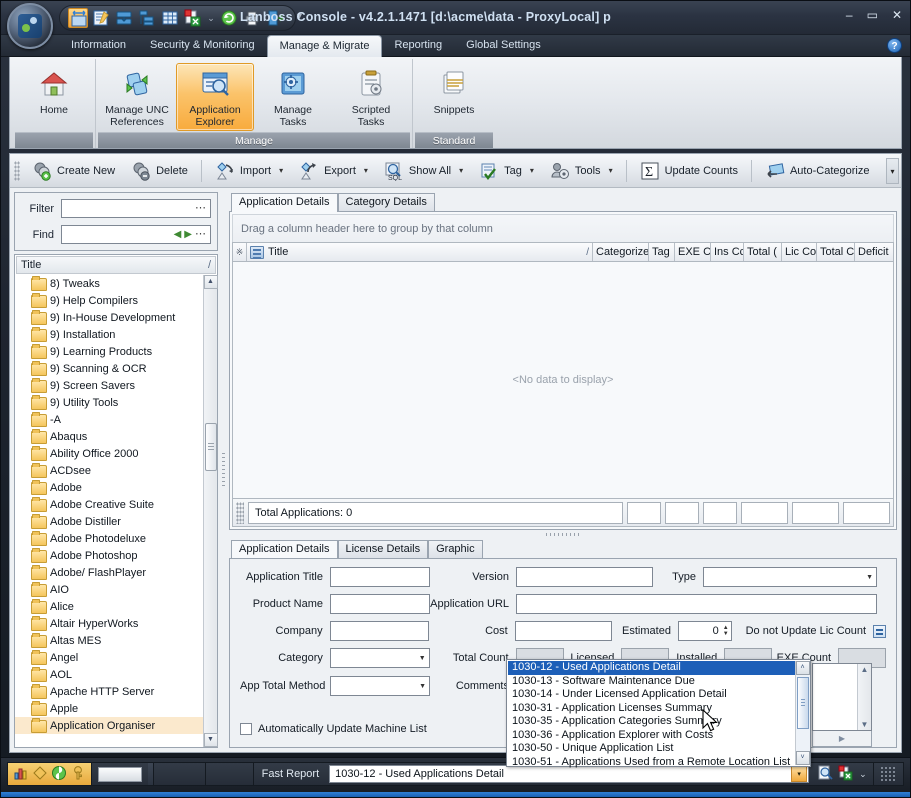  Describe the element at coordinates (581, 171) in the screenshot. I see `tools-button: Tools ▾` at that location.